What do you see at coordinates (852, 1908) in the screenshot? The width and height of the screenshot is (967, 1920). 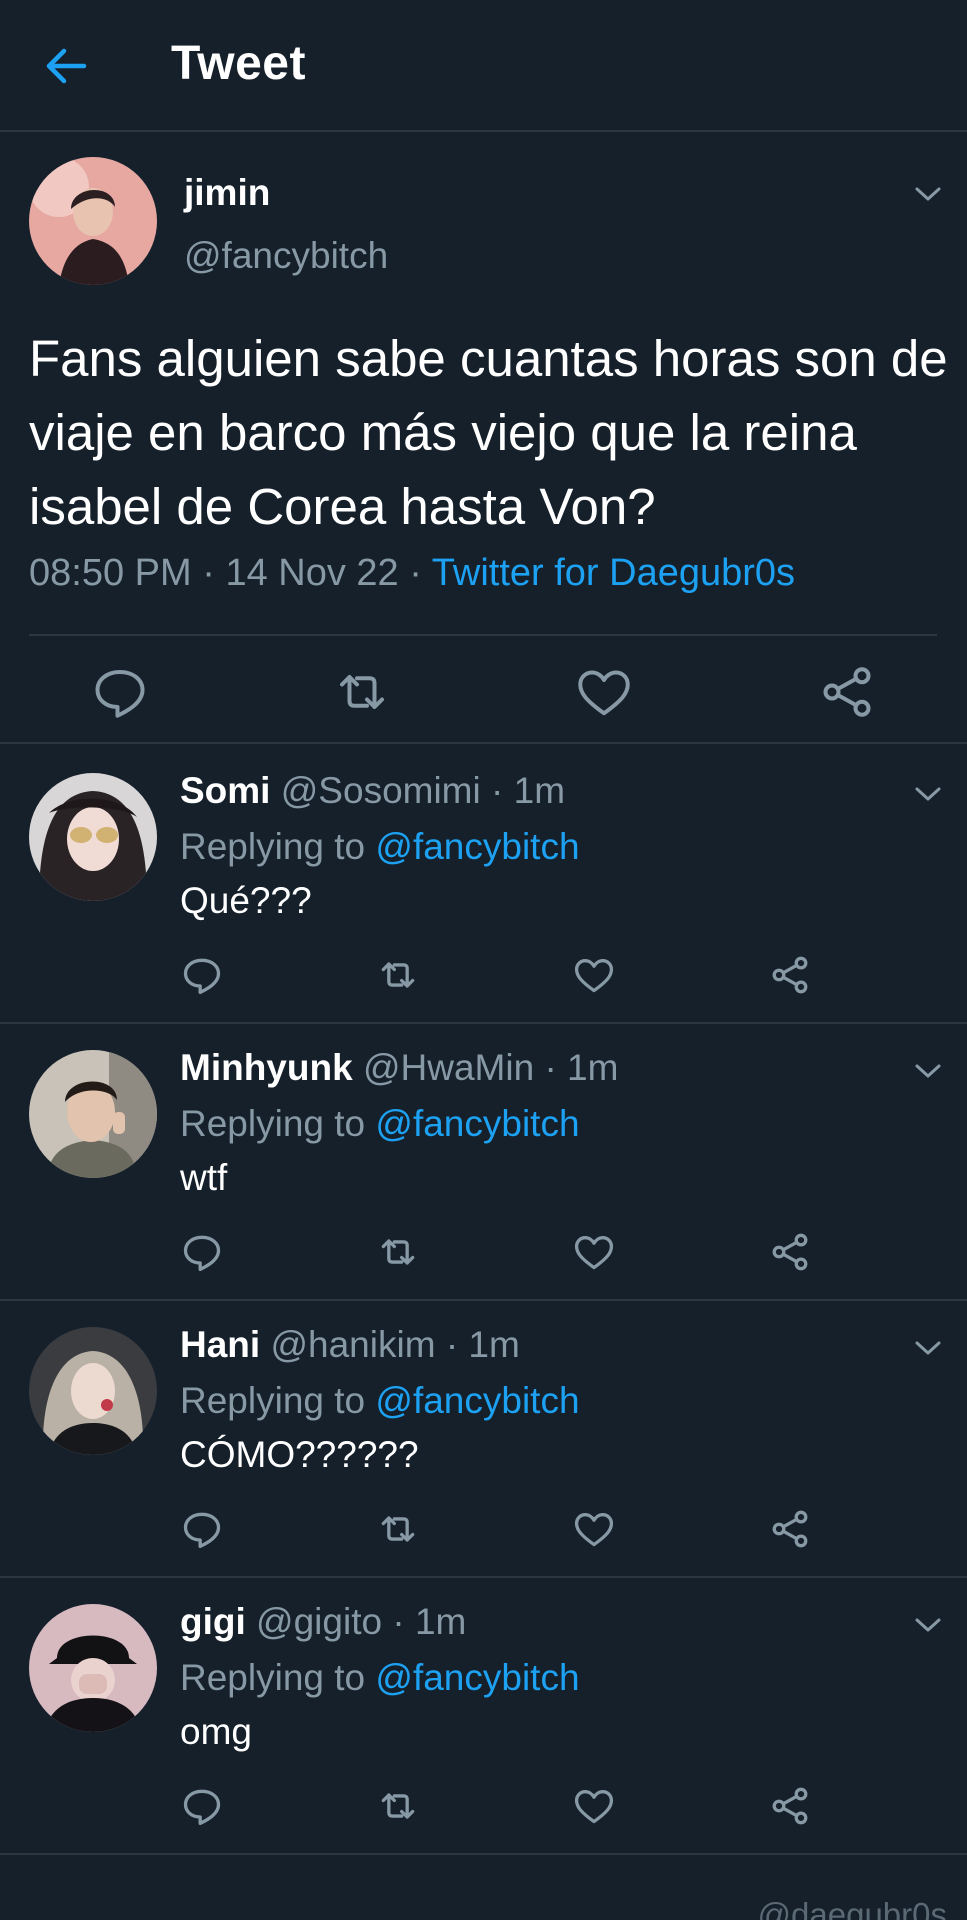 I see `watermark: @daegubr0s` at bounding box center [852, 1908].